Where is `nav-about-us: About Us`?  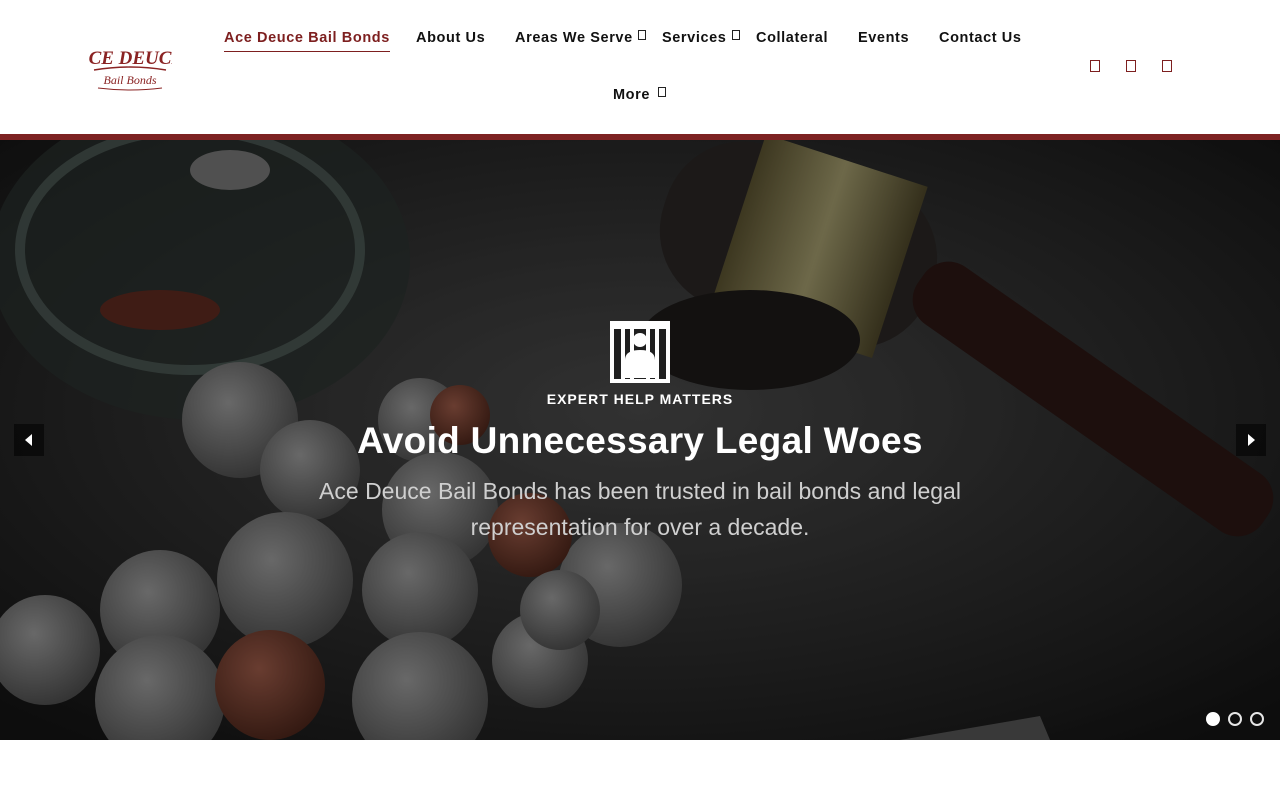
nav-about-us: About Us is located at coordinates (450, 38).